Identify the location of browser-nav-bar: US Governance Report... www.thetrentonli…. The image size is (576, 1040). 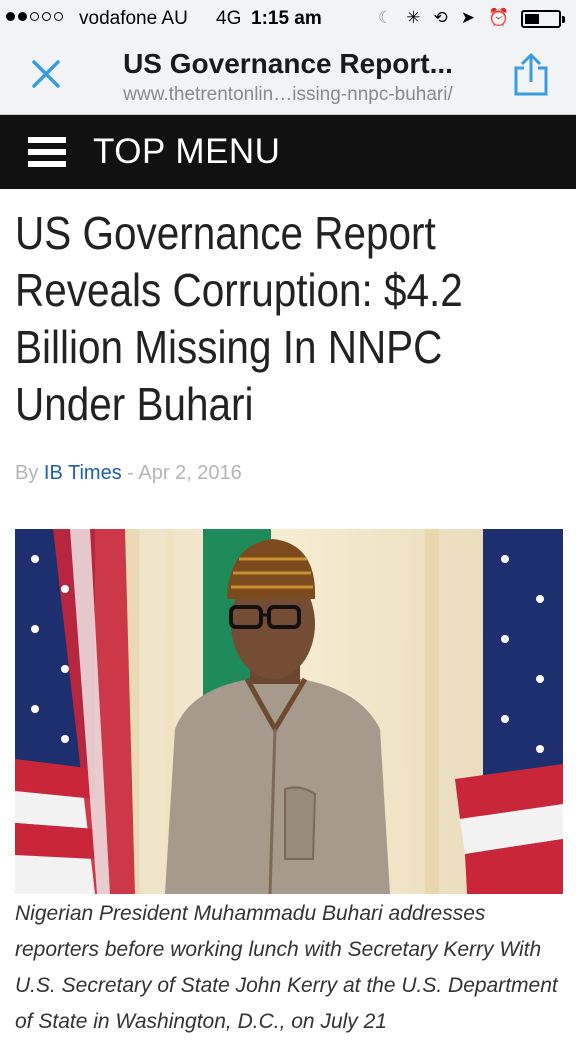
(288, 76).